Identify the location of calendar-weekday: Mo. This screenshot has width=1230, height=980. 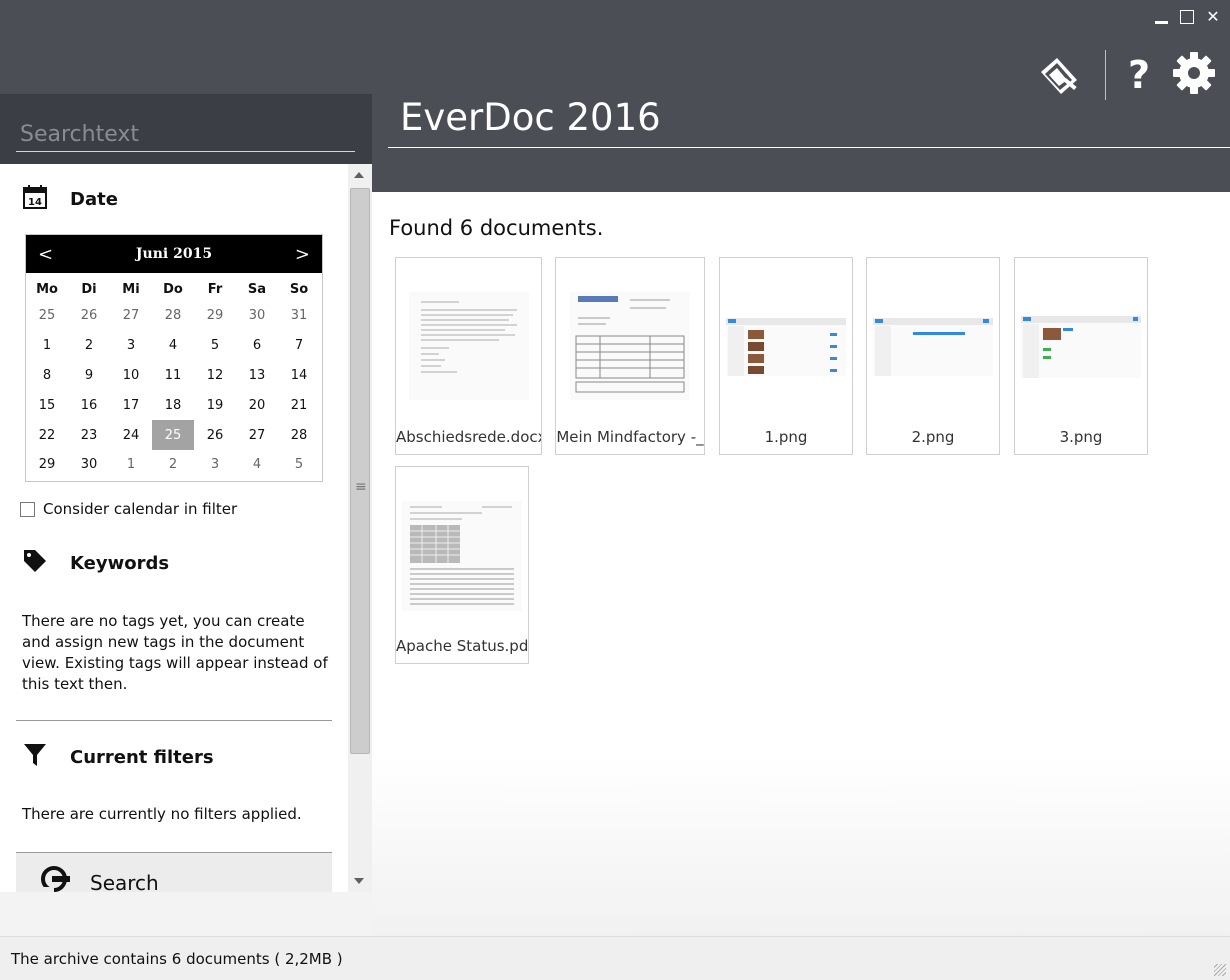
(47, 289).